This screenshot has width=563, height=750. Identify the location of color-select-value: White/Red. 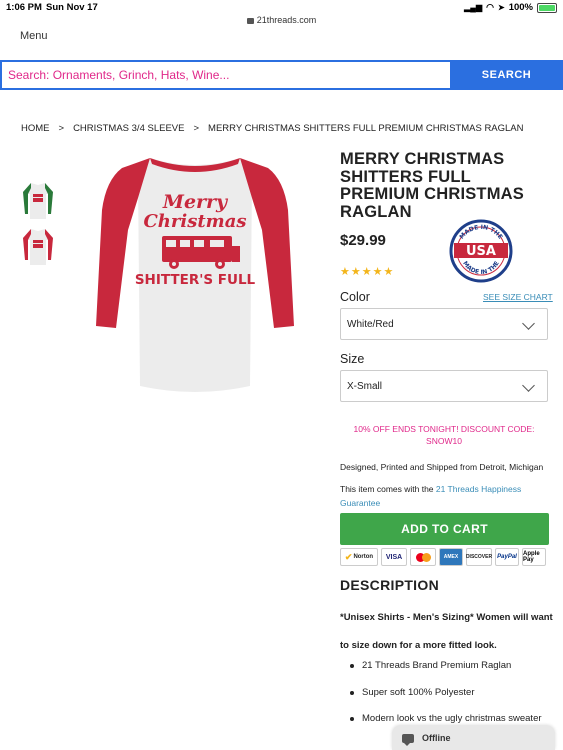
(370, 324).